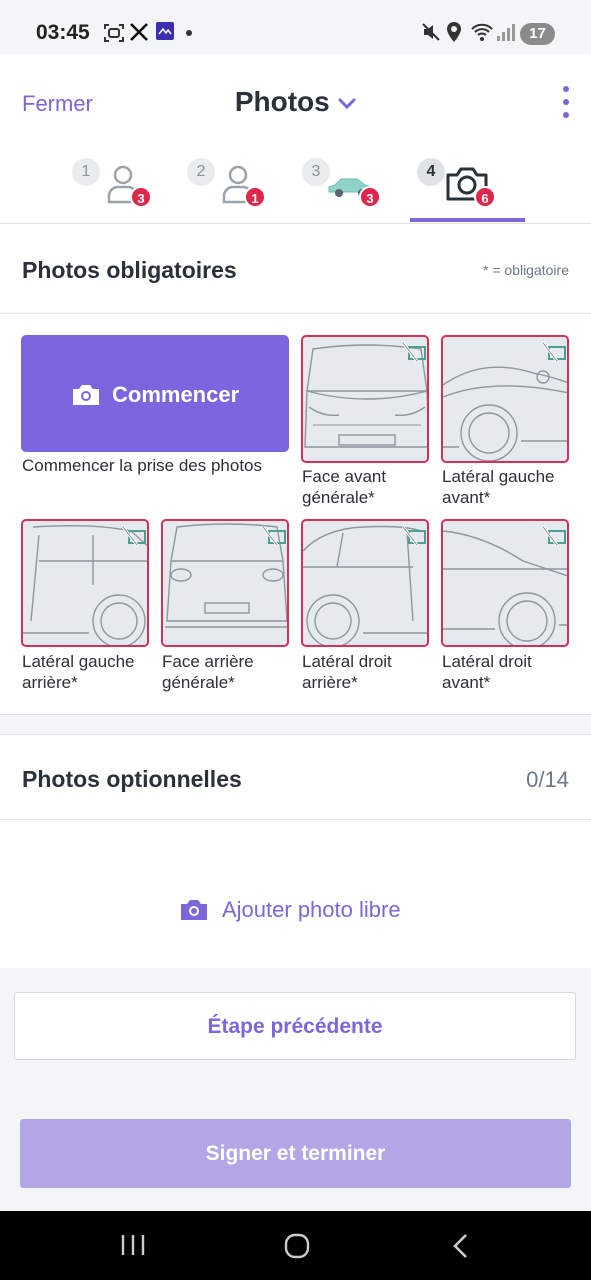 Image resolution: width=591 pixels, height=1280 pixels. What do you see at coordinates (467, 184) in the screenshot?
I see `step-4: 4 6` at bounding box center [467, 184].